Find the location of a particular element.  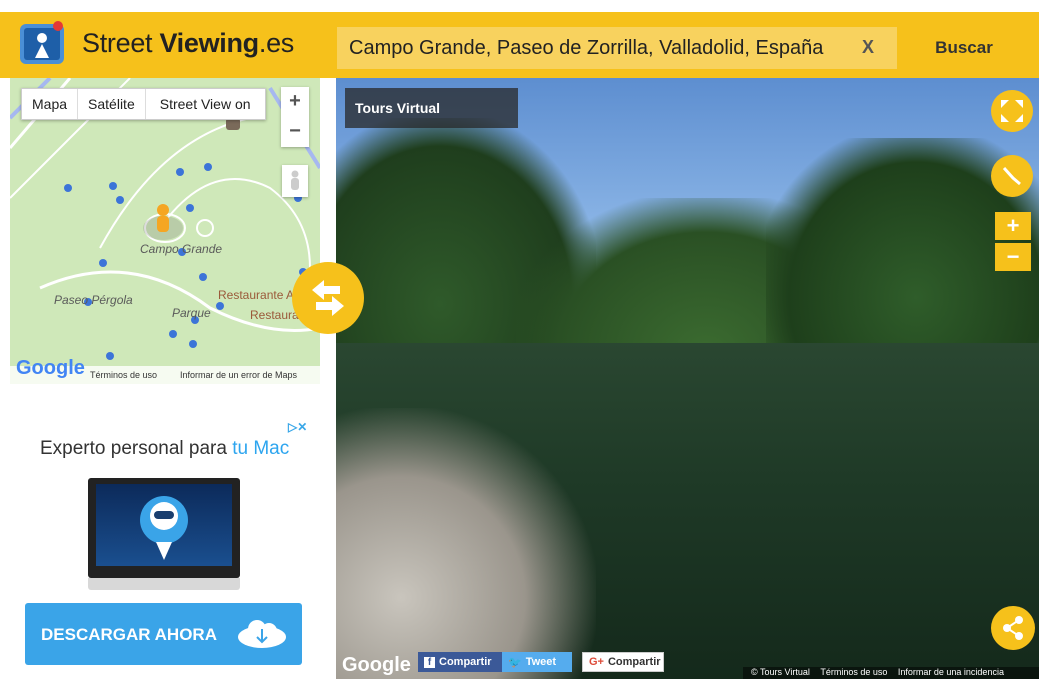

fullscreen-icon is located at coordinates (1012, 111).